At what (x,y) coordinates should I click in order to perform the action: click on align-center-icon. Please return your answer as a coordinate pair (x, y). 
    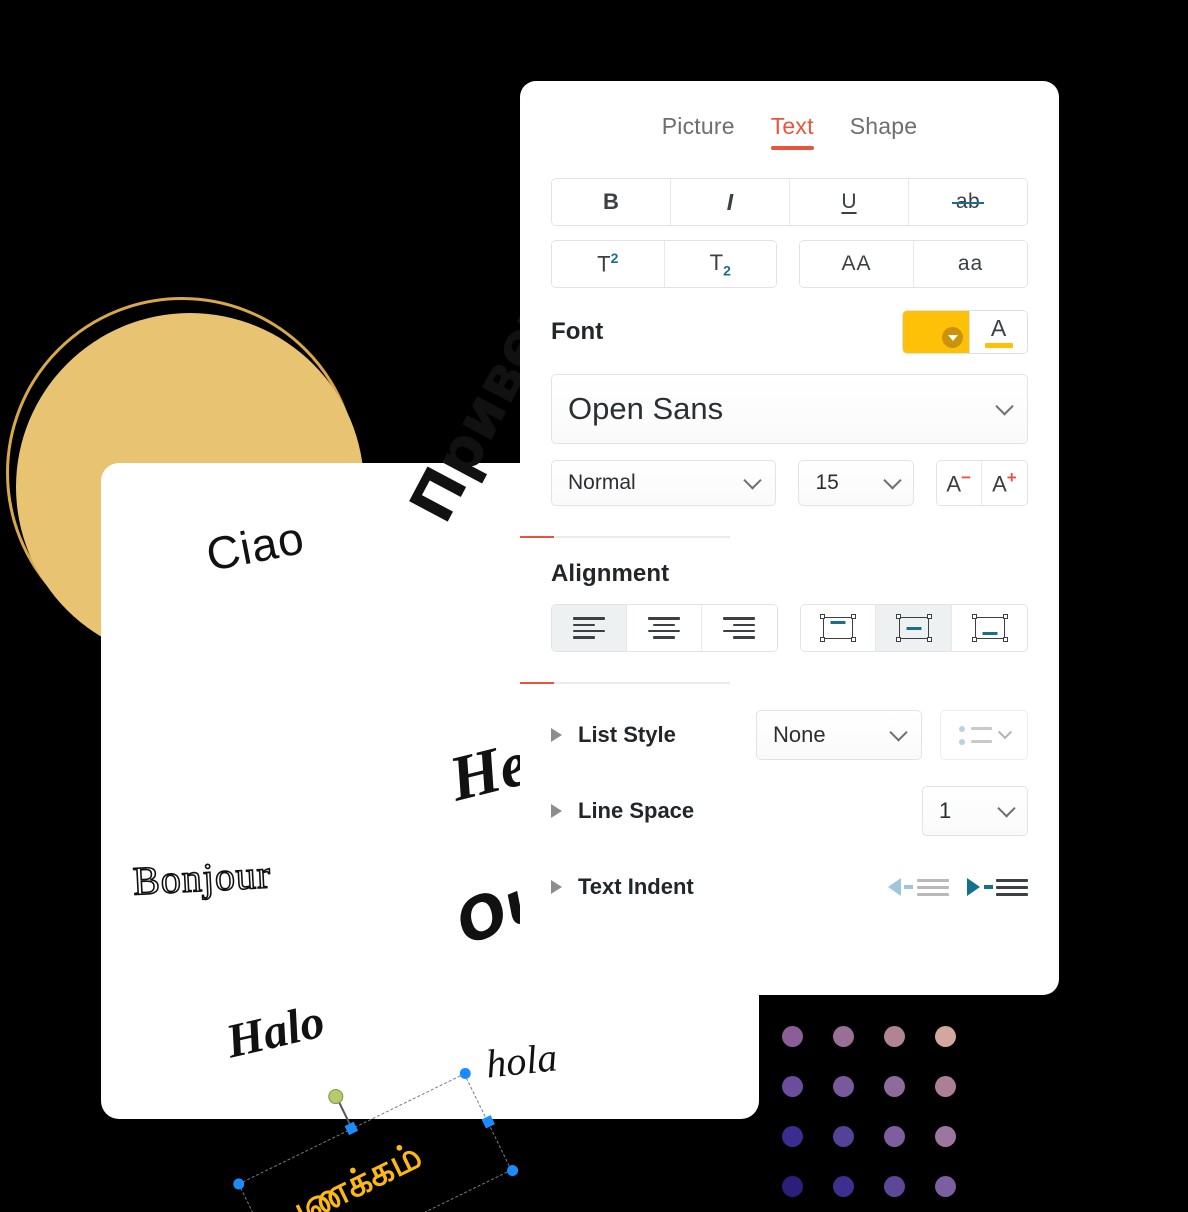
    Looking at the image, I should click on (664, 628).